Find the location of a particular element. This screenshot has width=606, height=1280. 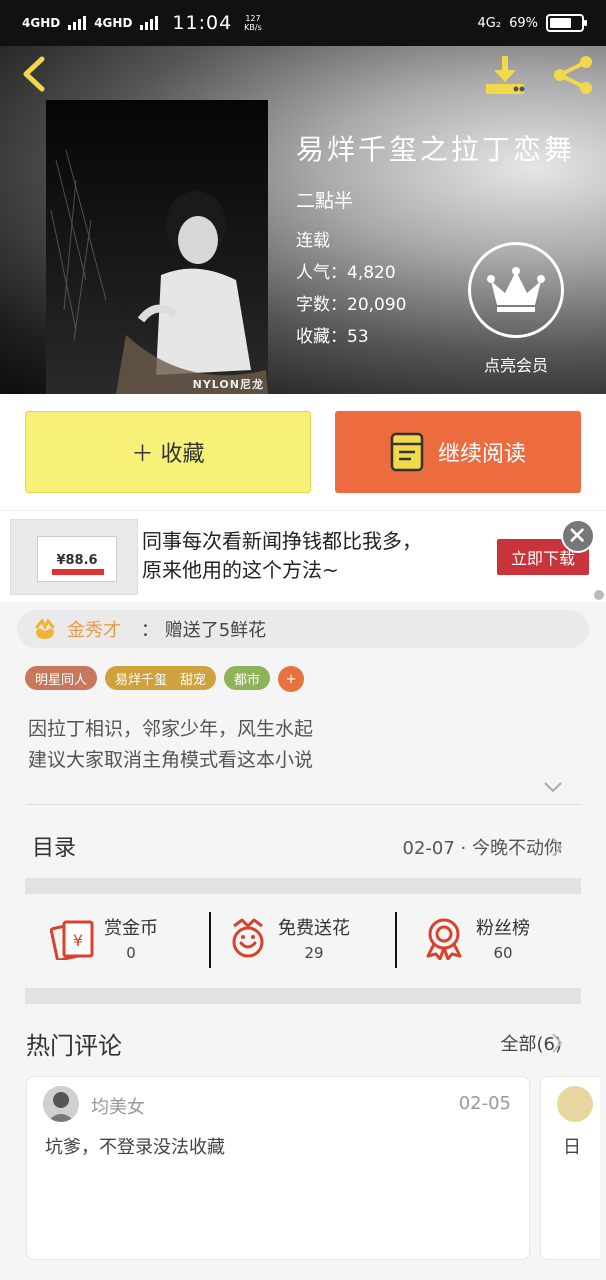

ad-thumbnail-card: ¥88.6 is located at coordinates (77, 559).